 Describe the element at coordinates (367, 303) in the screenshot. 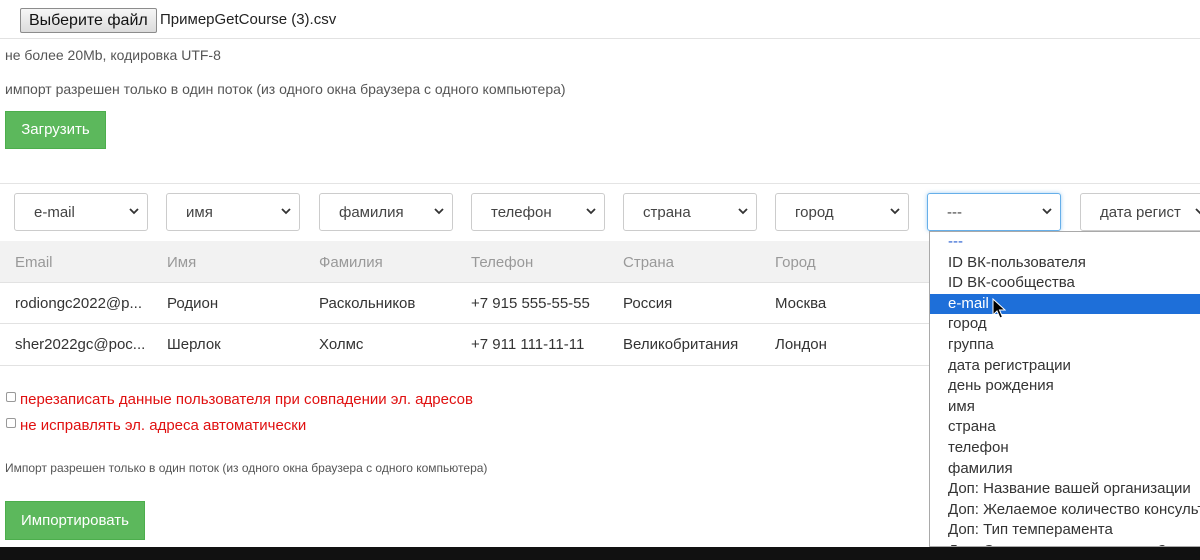

I see `cell-surname: Раскольников` at that location.